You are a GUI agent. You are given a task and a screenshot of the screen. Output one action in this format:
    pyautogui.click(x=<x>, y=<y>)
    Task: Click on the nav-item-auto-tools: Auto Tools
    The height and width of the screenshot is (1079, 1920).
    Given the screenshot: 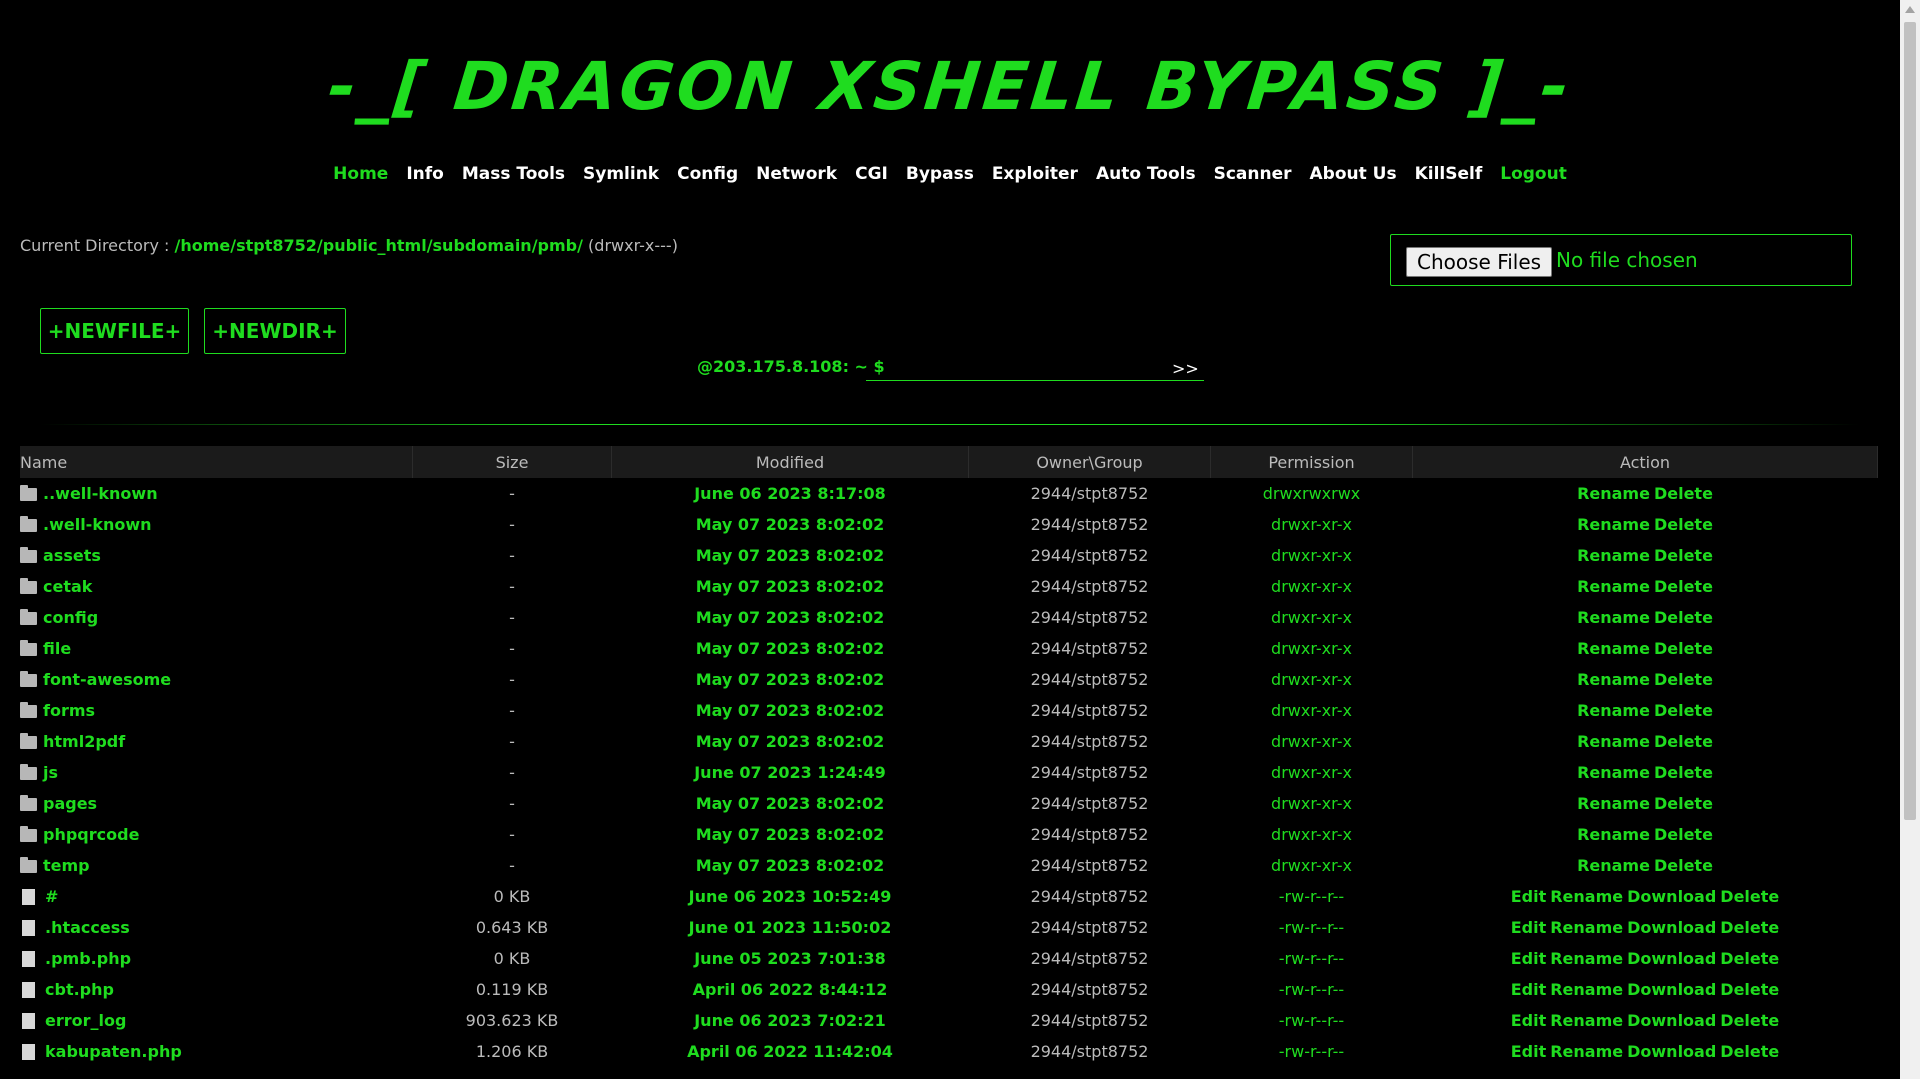 What is the action you would take?
    pyautogui.click(x=1146, y=174)
    